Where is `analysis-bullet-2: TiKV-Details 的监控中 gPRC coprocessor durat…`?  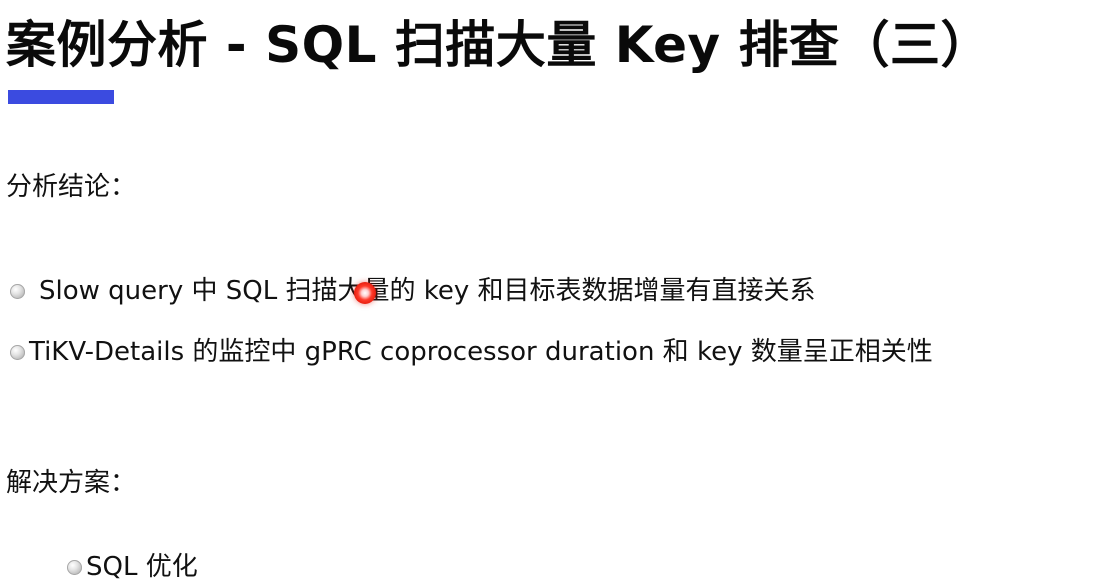
analysis-bullet-2: TiKV-Details 的监控中 gPRC coprocessor durat… is located at coordinates (471, 352).